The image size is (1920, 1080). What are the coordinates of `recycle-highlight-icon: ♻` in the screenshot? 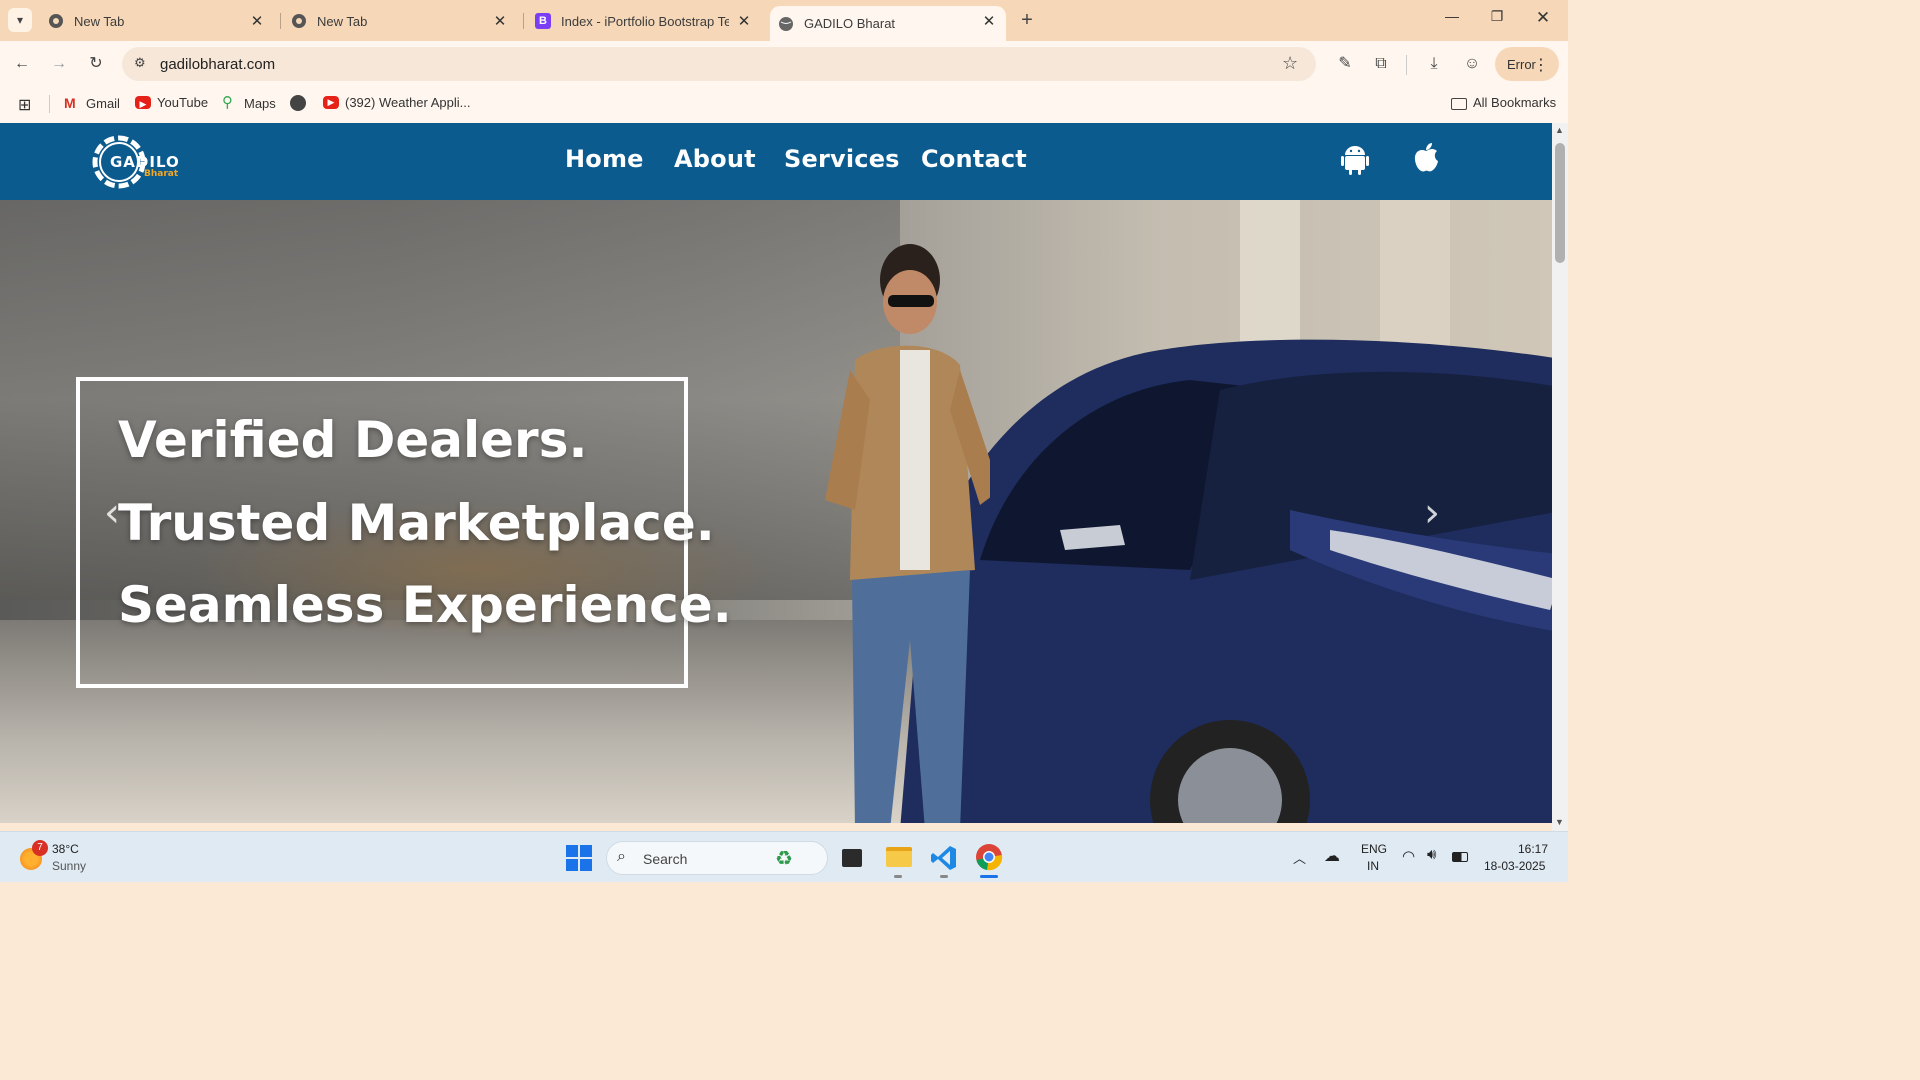 It's located at (784, 859).